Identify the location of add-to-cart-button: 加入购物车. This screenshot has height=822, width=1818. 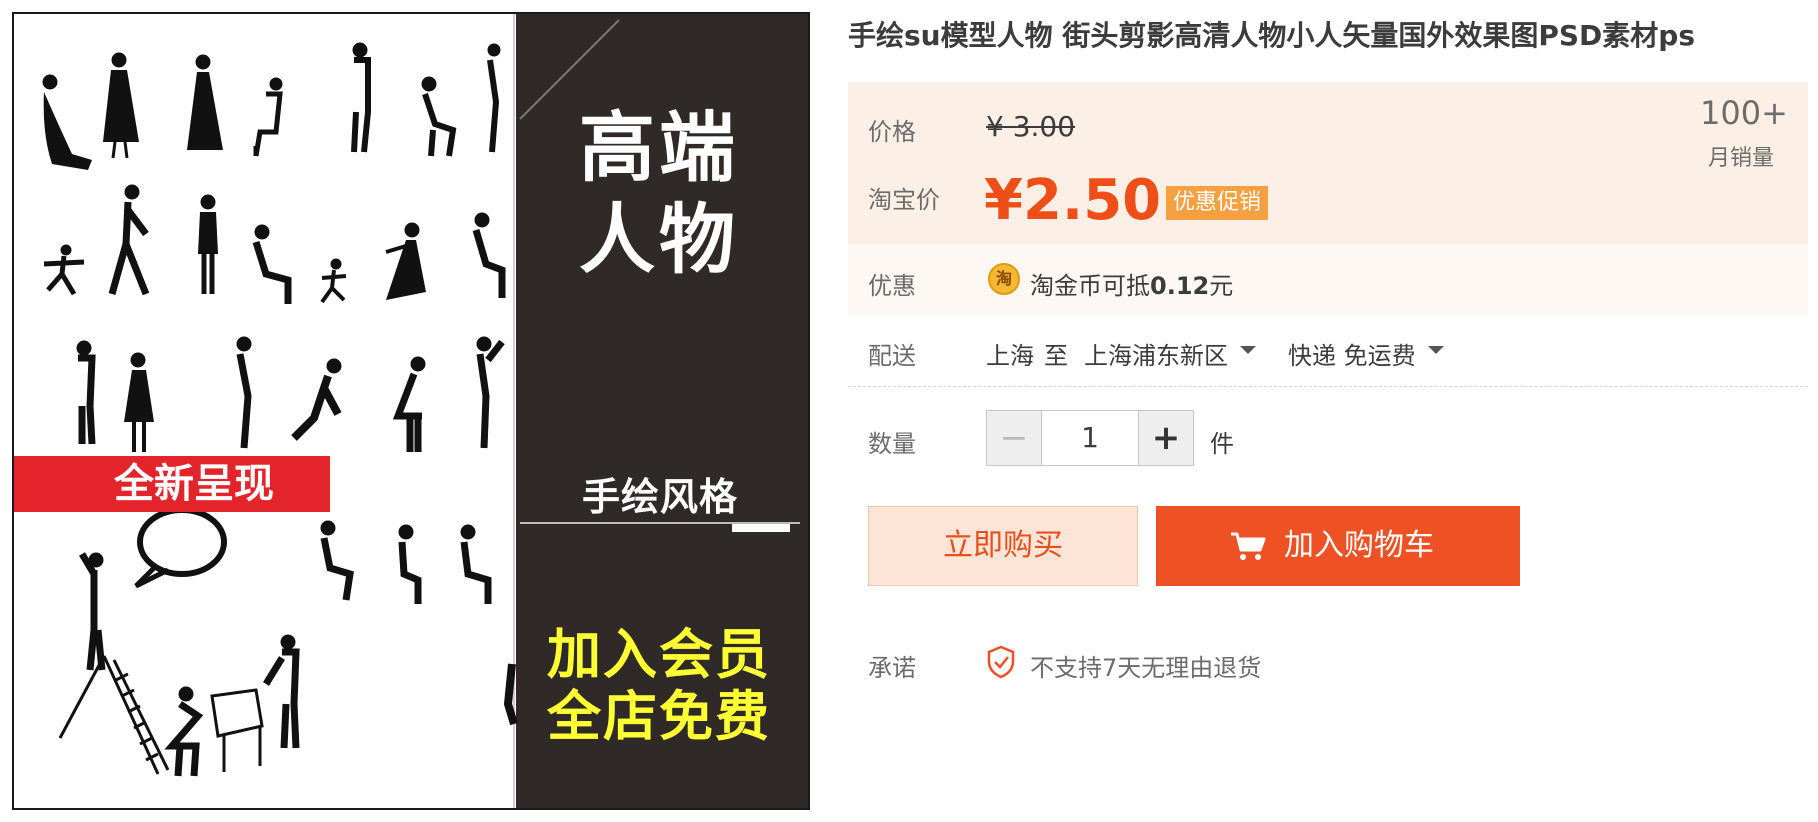
(1338, 546).